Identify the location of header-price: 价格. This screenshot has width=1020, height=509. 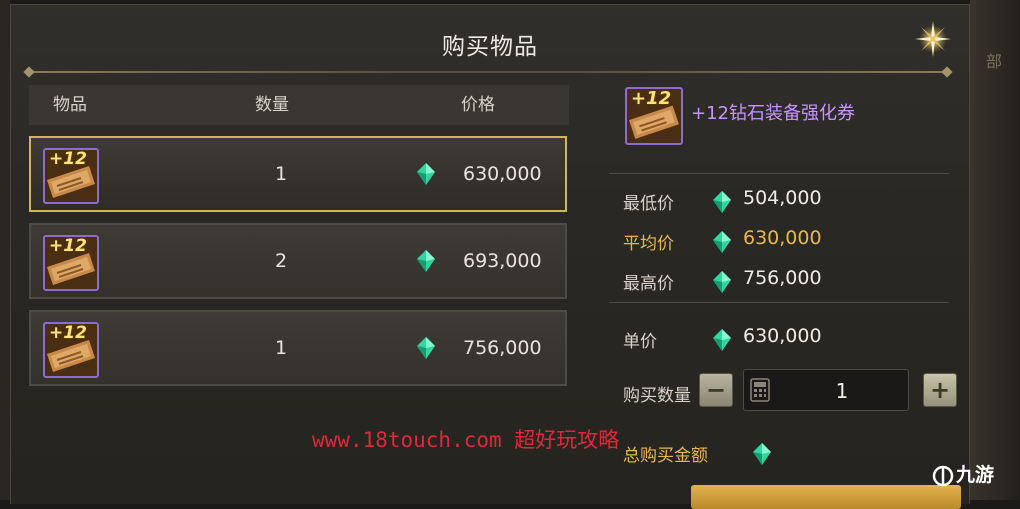
(478, 105).